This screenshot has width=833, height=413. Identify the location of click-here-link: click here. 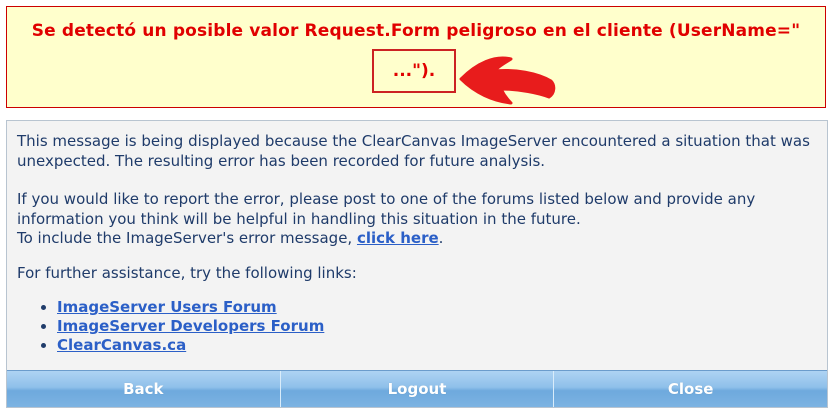
(398, 238).